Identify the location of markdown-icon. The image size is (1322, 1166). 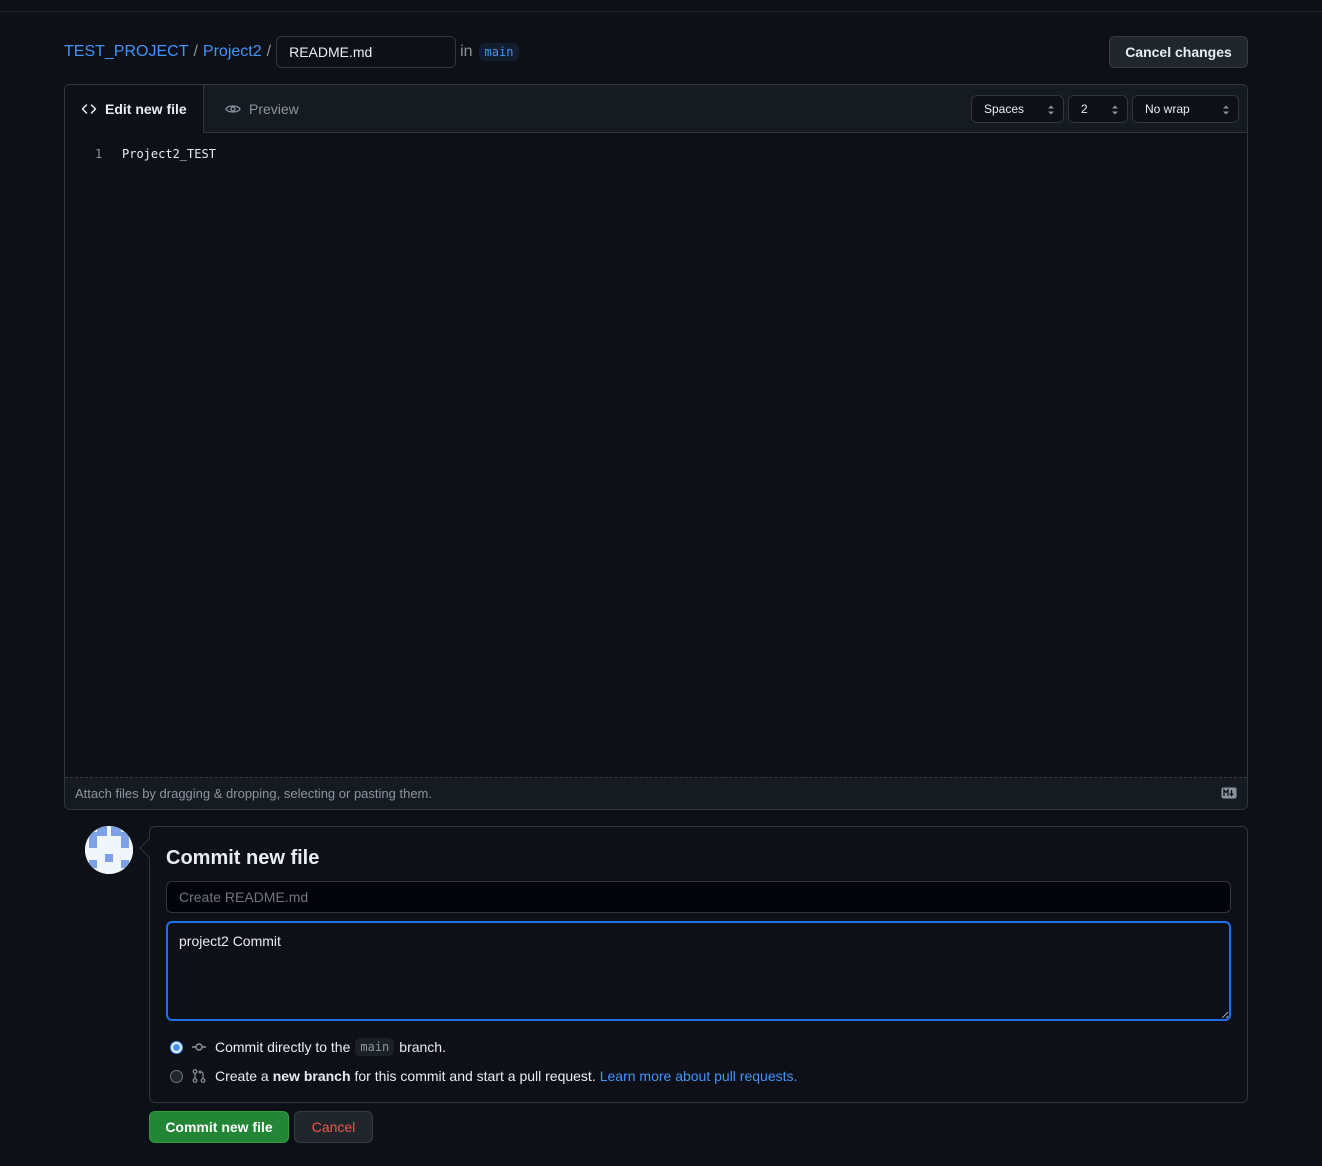
(1229, 793).